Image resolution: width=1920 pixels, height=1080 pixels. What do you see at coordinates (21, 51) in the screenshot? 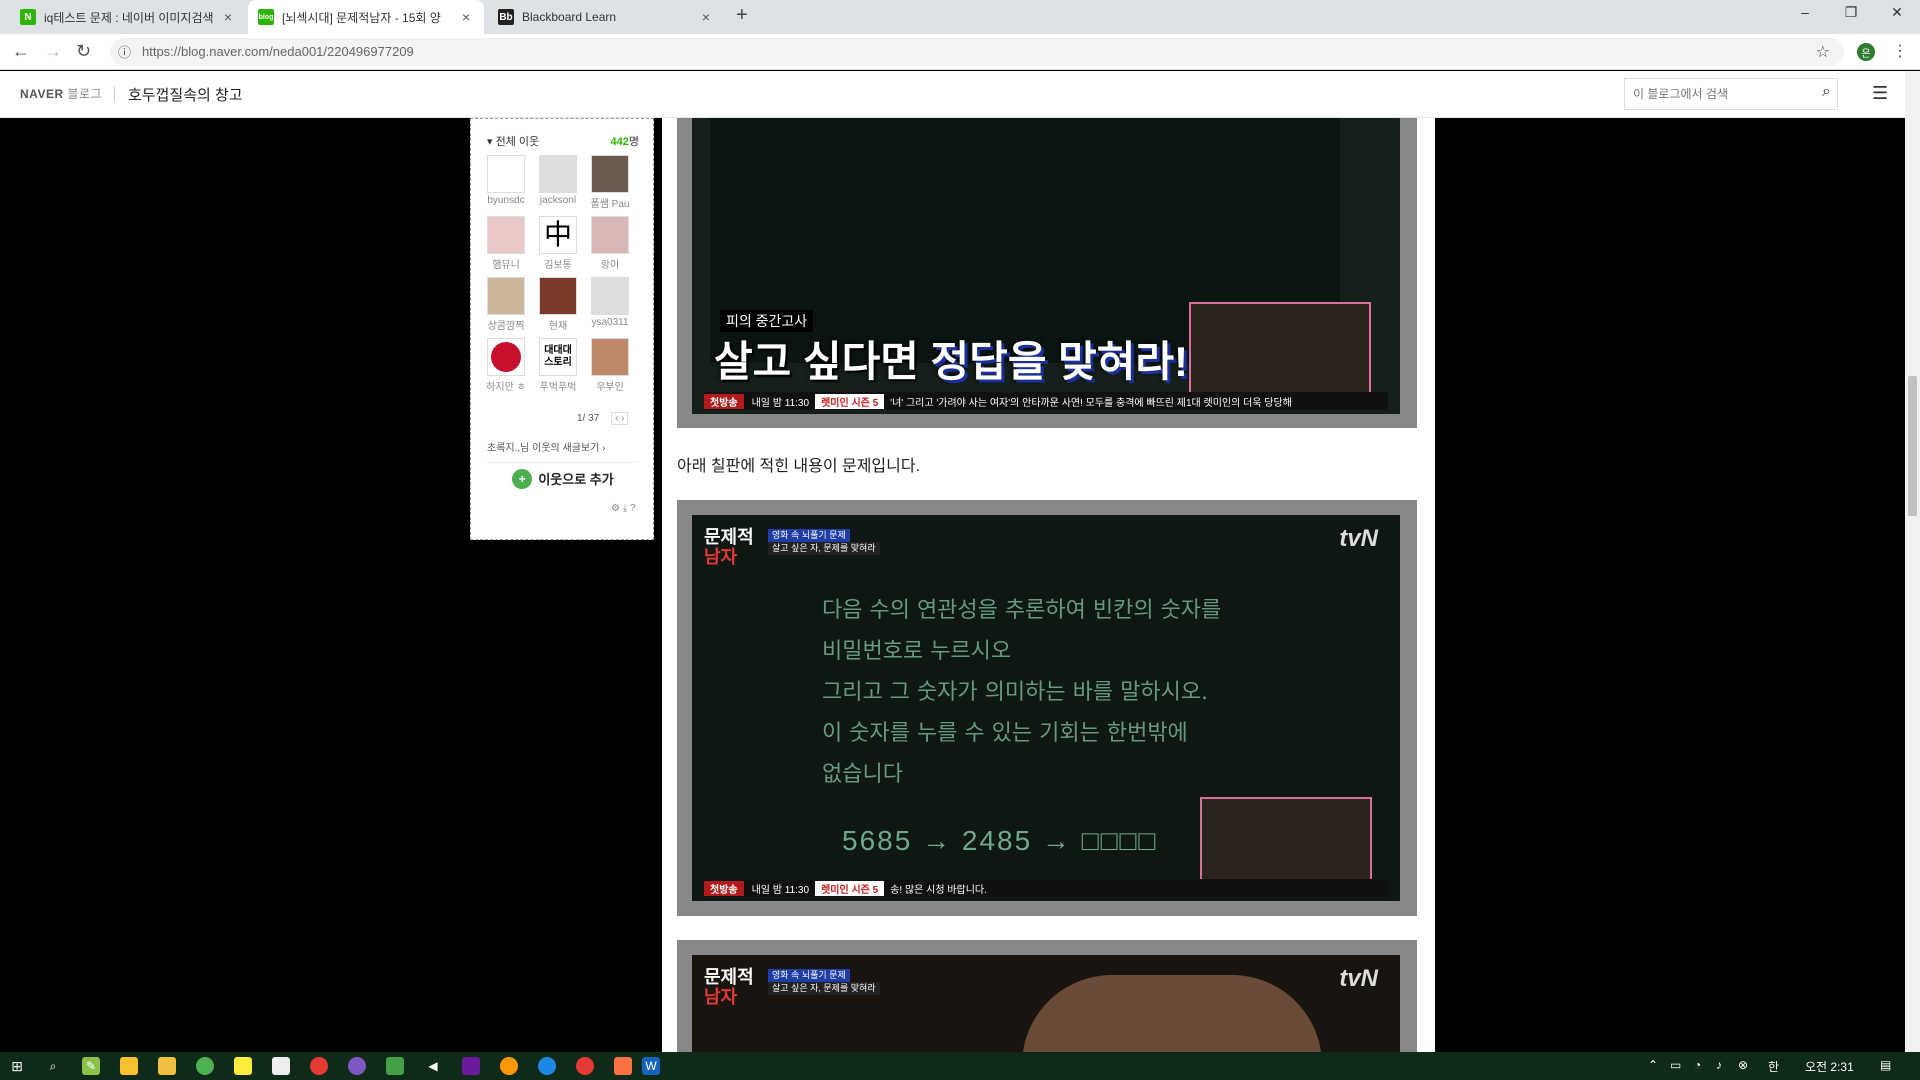
I see `back-icon: ←` at bounding box center [21, 51].